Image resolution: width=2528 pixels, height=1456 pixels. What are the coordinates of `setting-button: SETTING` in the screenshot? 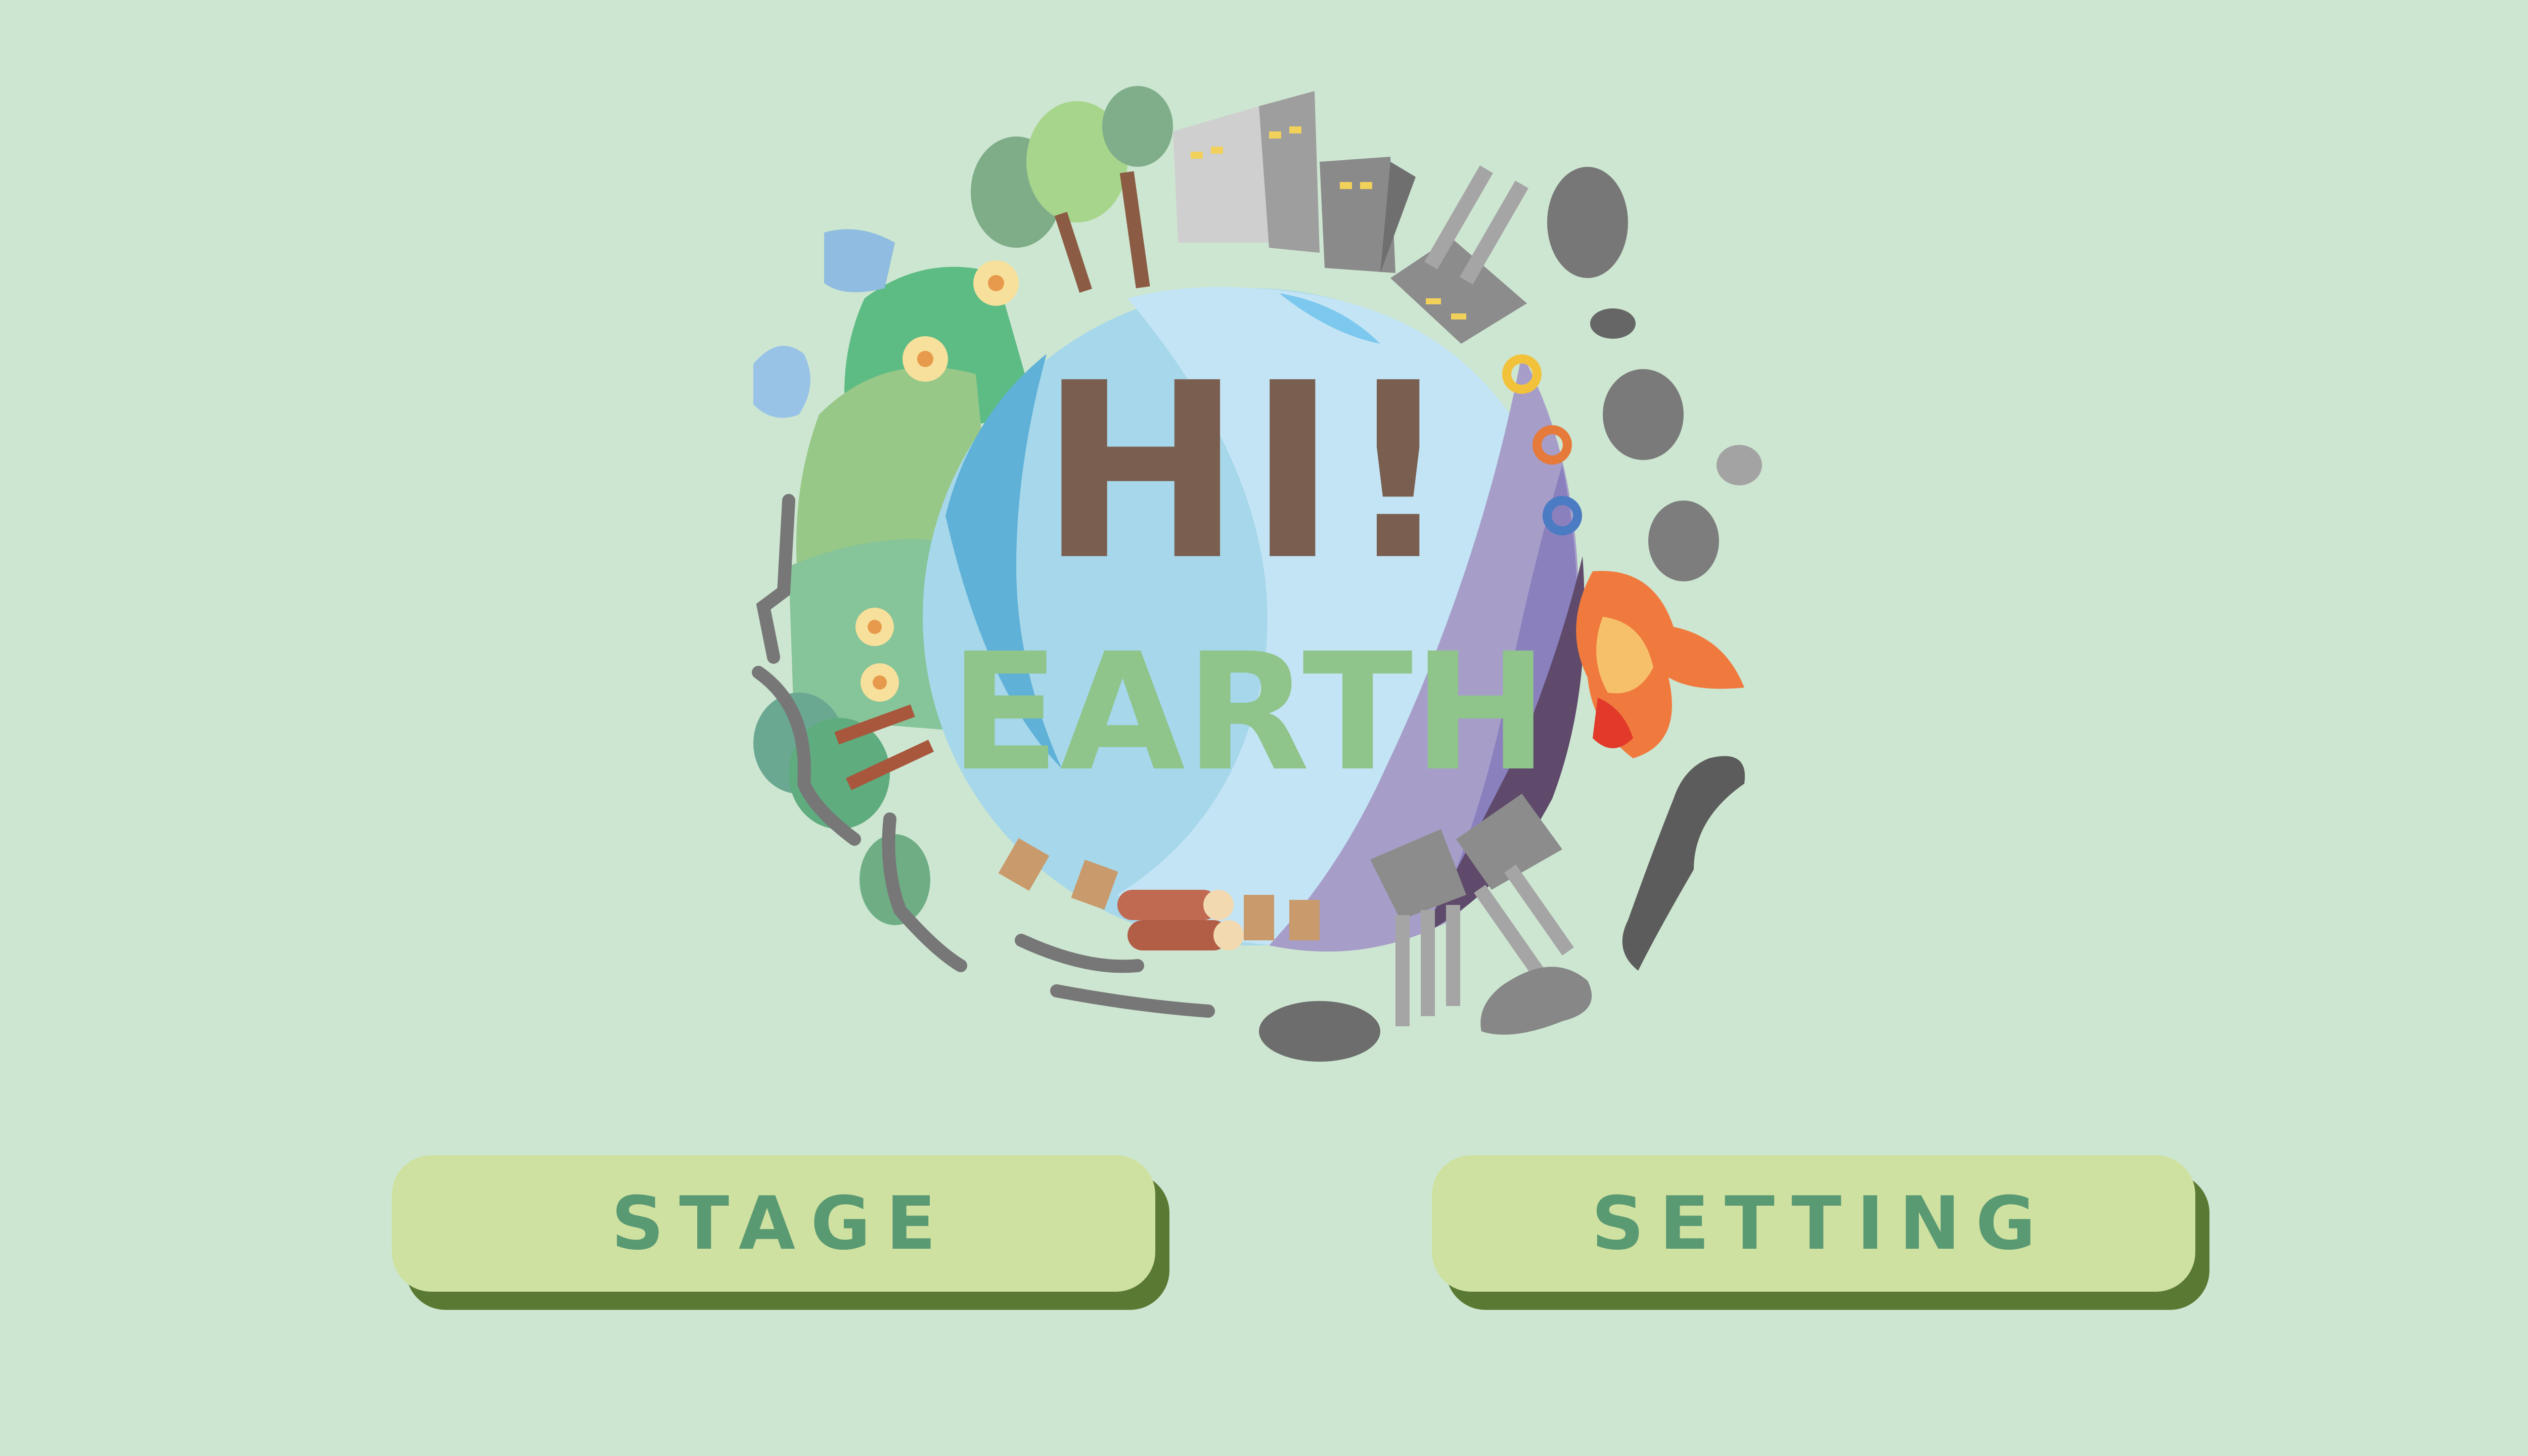 It's located at (1814, 1223).